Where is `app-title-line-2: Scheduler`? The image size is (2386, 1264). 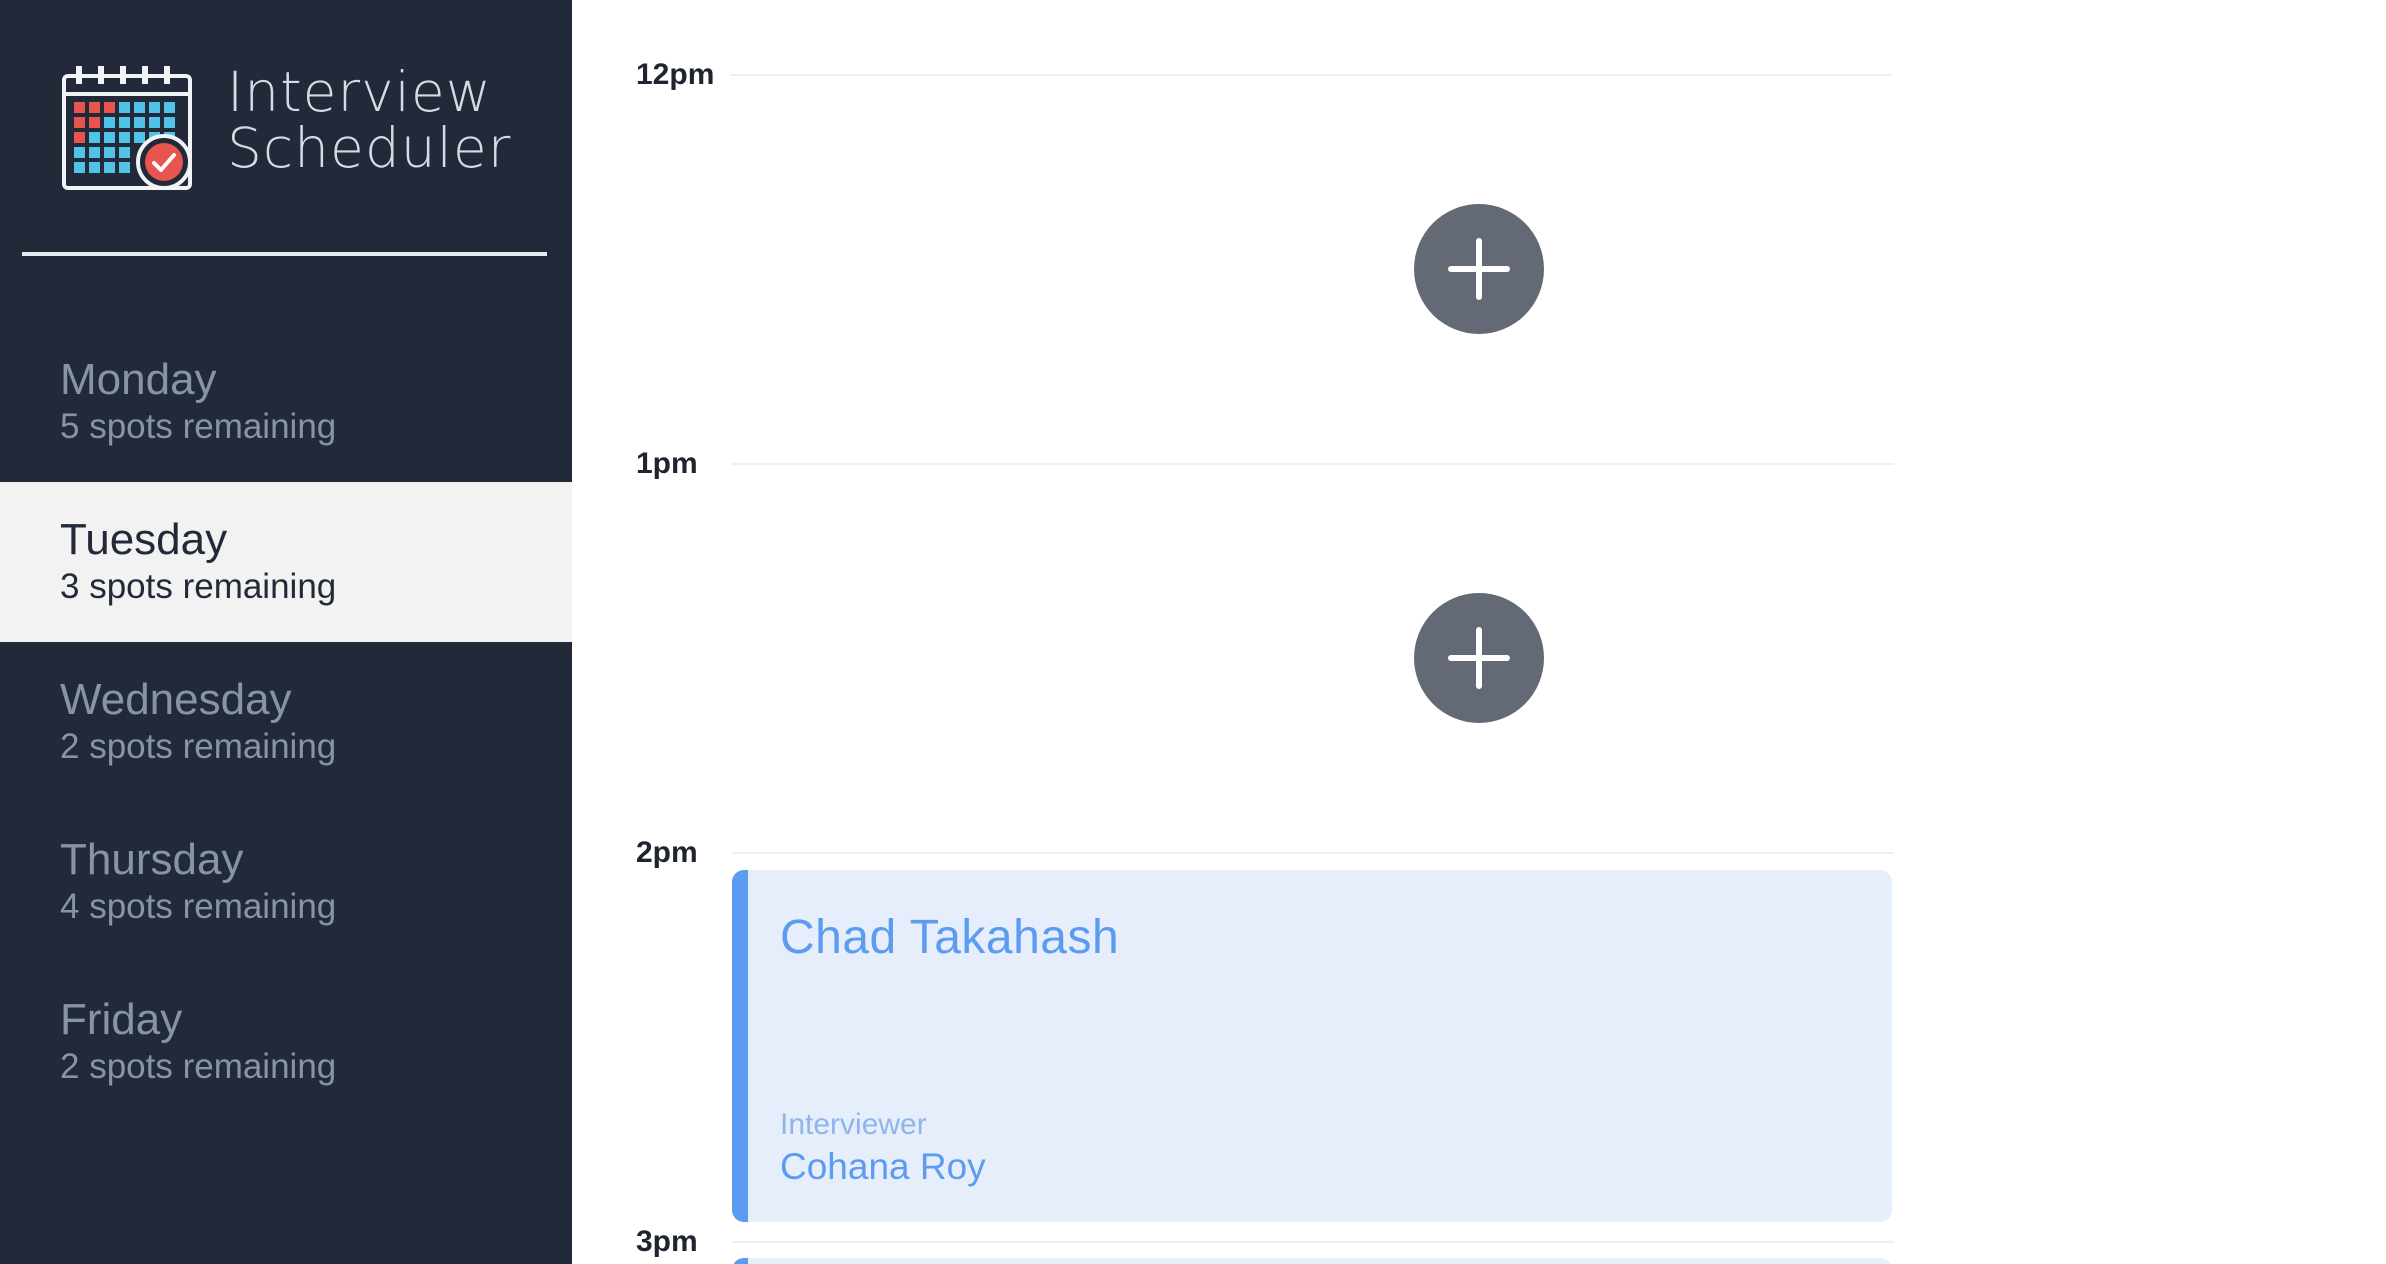 app-title-line-2: Scheduler is located at coordinates (369, 148).